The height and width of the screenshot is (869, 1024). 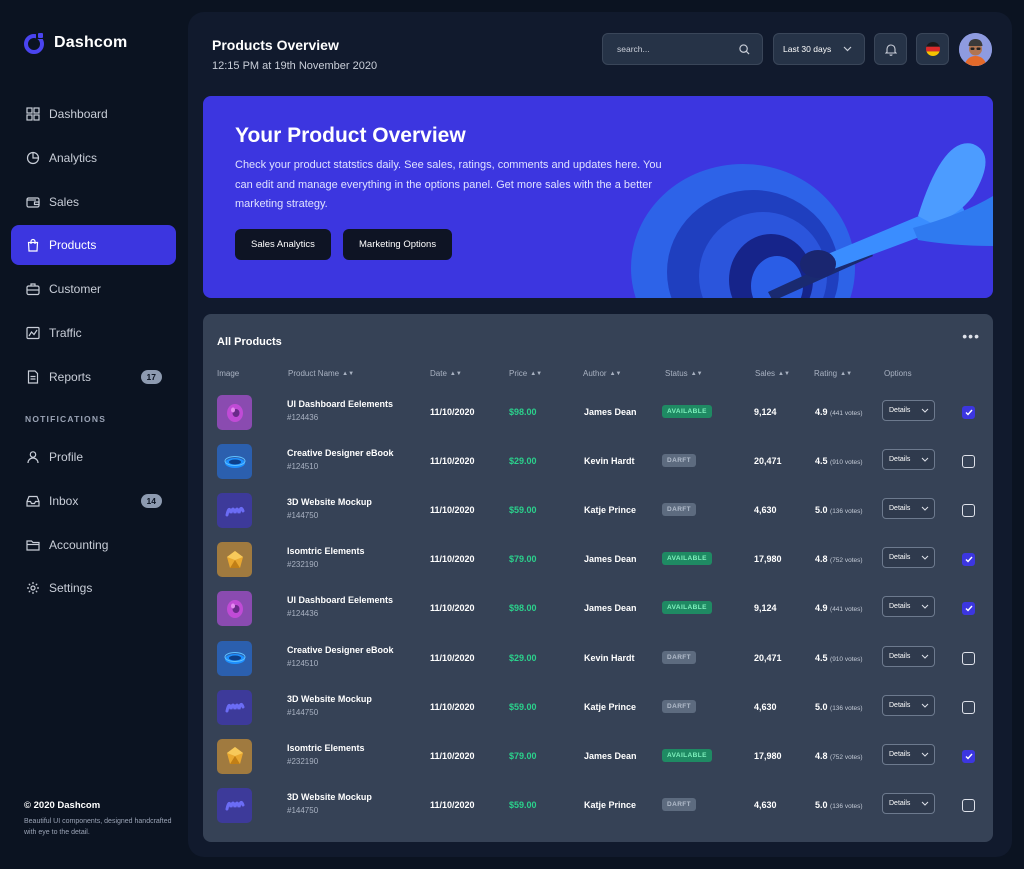 I want to click on more-options-icon: •••, so click(x=971, y=336).